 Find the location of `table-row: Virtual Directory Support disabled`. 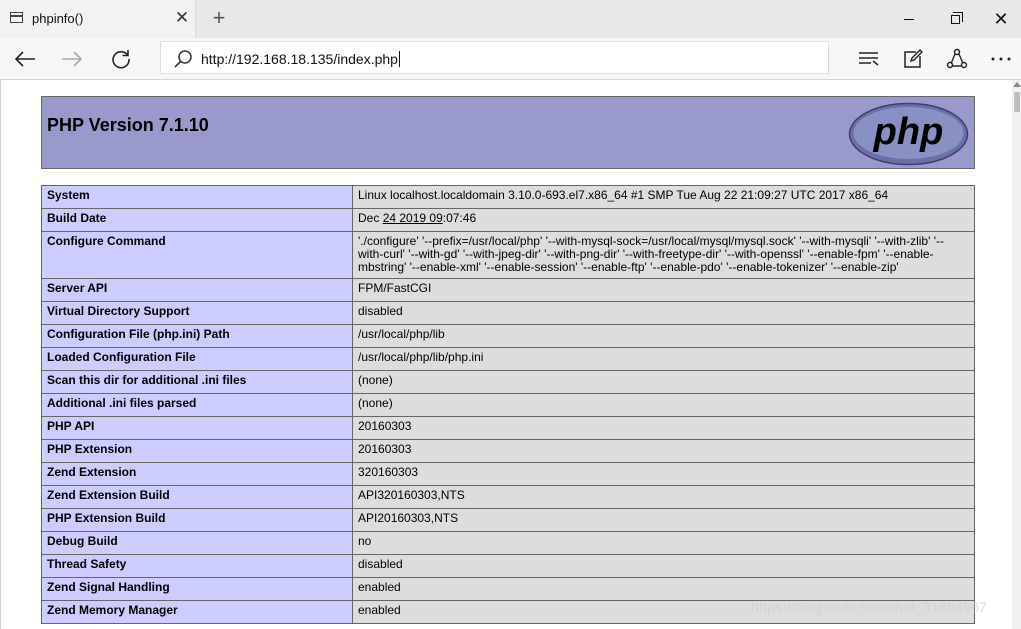

table-row: Virtual Directory Support disabled is located at coordinates (508, 313).